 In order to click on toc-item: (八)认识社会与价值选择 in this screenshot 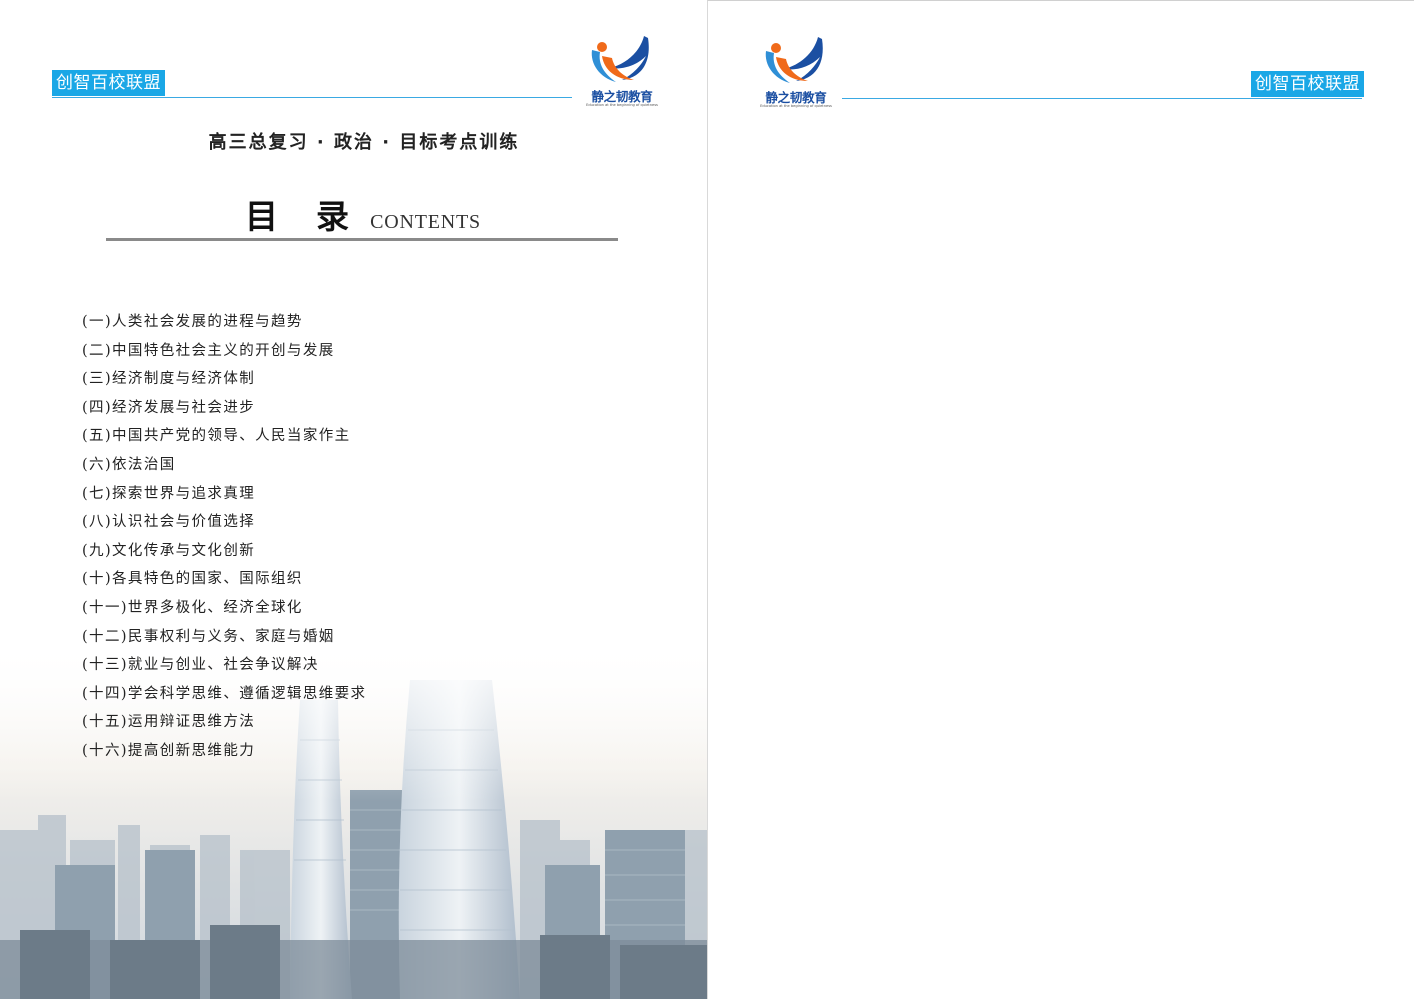, I will do `click(224, 525)`.